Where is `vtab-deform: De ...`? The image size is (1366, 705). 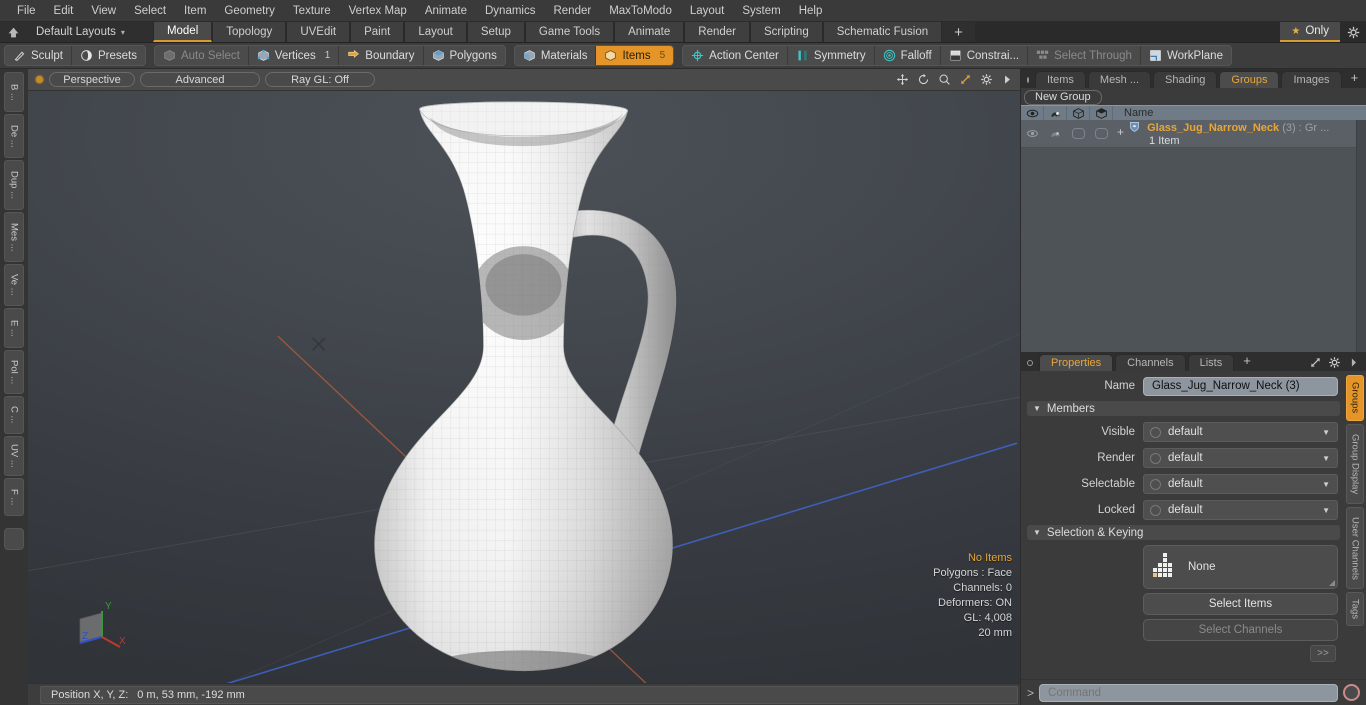 vtab-deform: De ... is located at coordinates (14, 136).